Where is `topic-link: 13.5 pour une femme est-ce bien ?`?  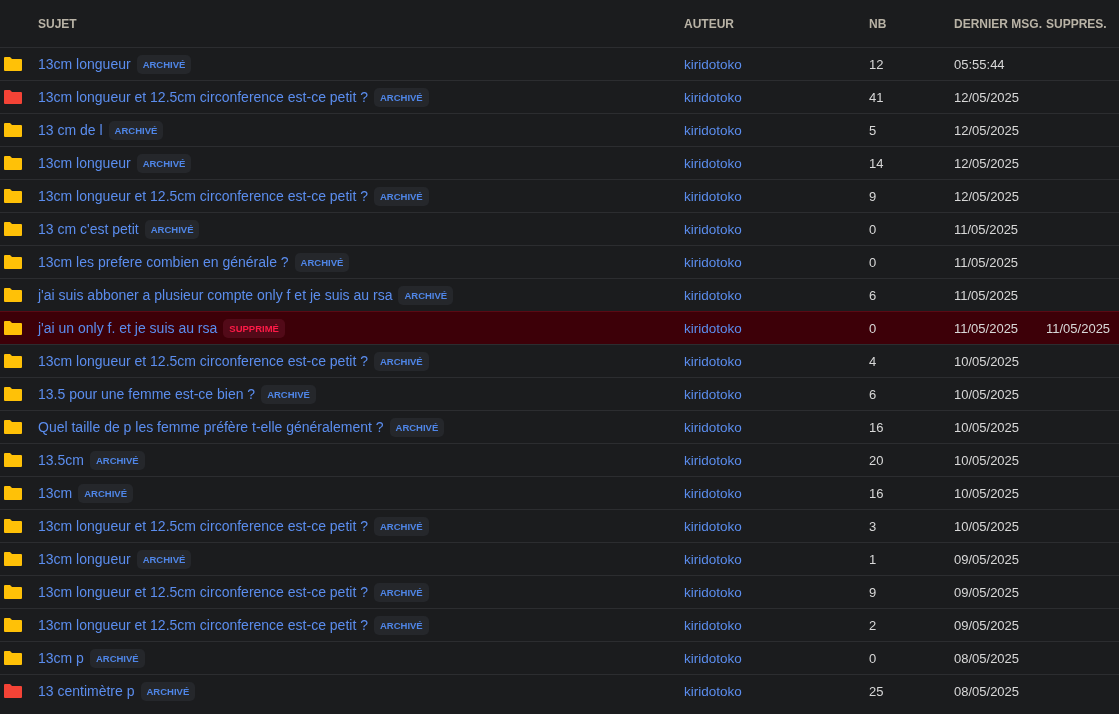 topic-link: 13.5 pour une femme est-ce bien ? is located at coordinates (147, 394).